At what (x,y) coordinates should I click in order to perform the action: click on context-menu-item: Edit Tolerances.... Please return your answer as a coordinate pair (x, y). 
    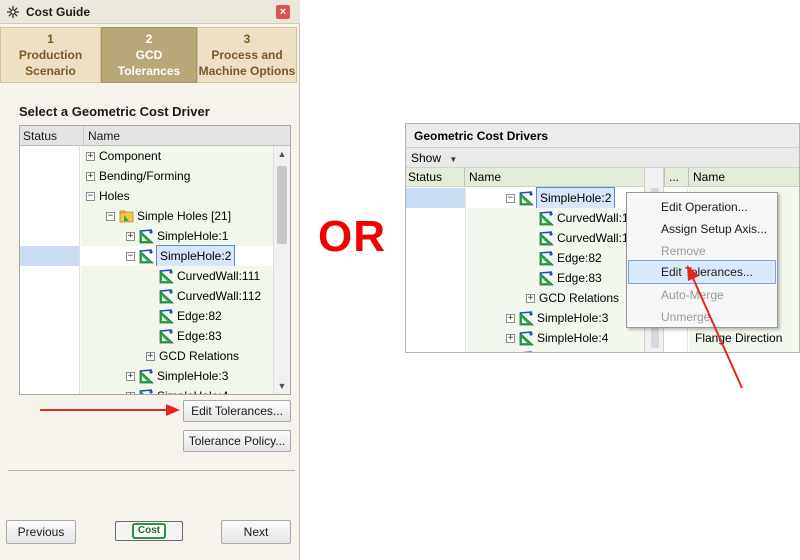
    Looking at the image, I should click on (702, 272).